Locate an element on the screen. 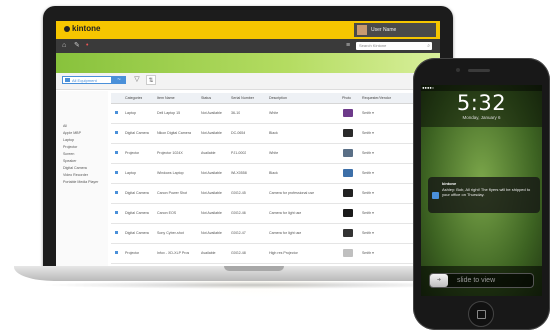  app-logo: kintone is located at coordinates (82, 28).